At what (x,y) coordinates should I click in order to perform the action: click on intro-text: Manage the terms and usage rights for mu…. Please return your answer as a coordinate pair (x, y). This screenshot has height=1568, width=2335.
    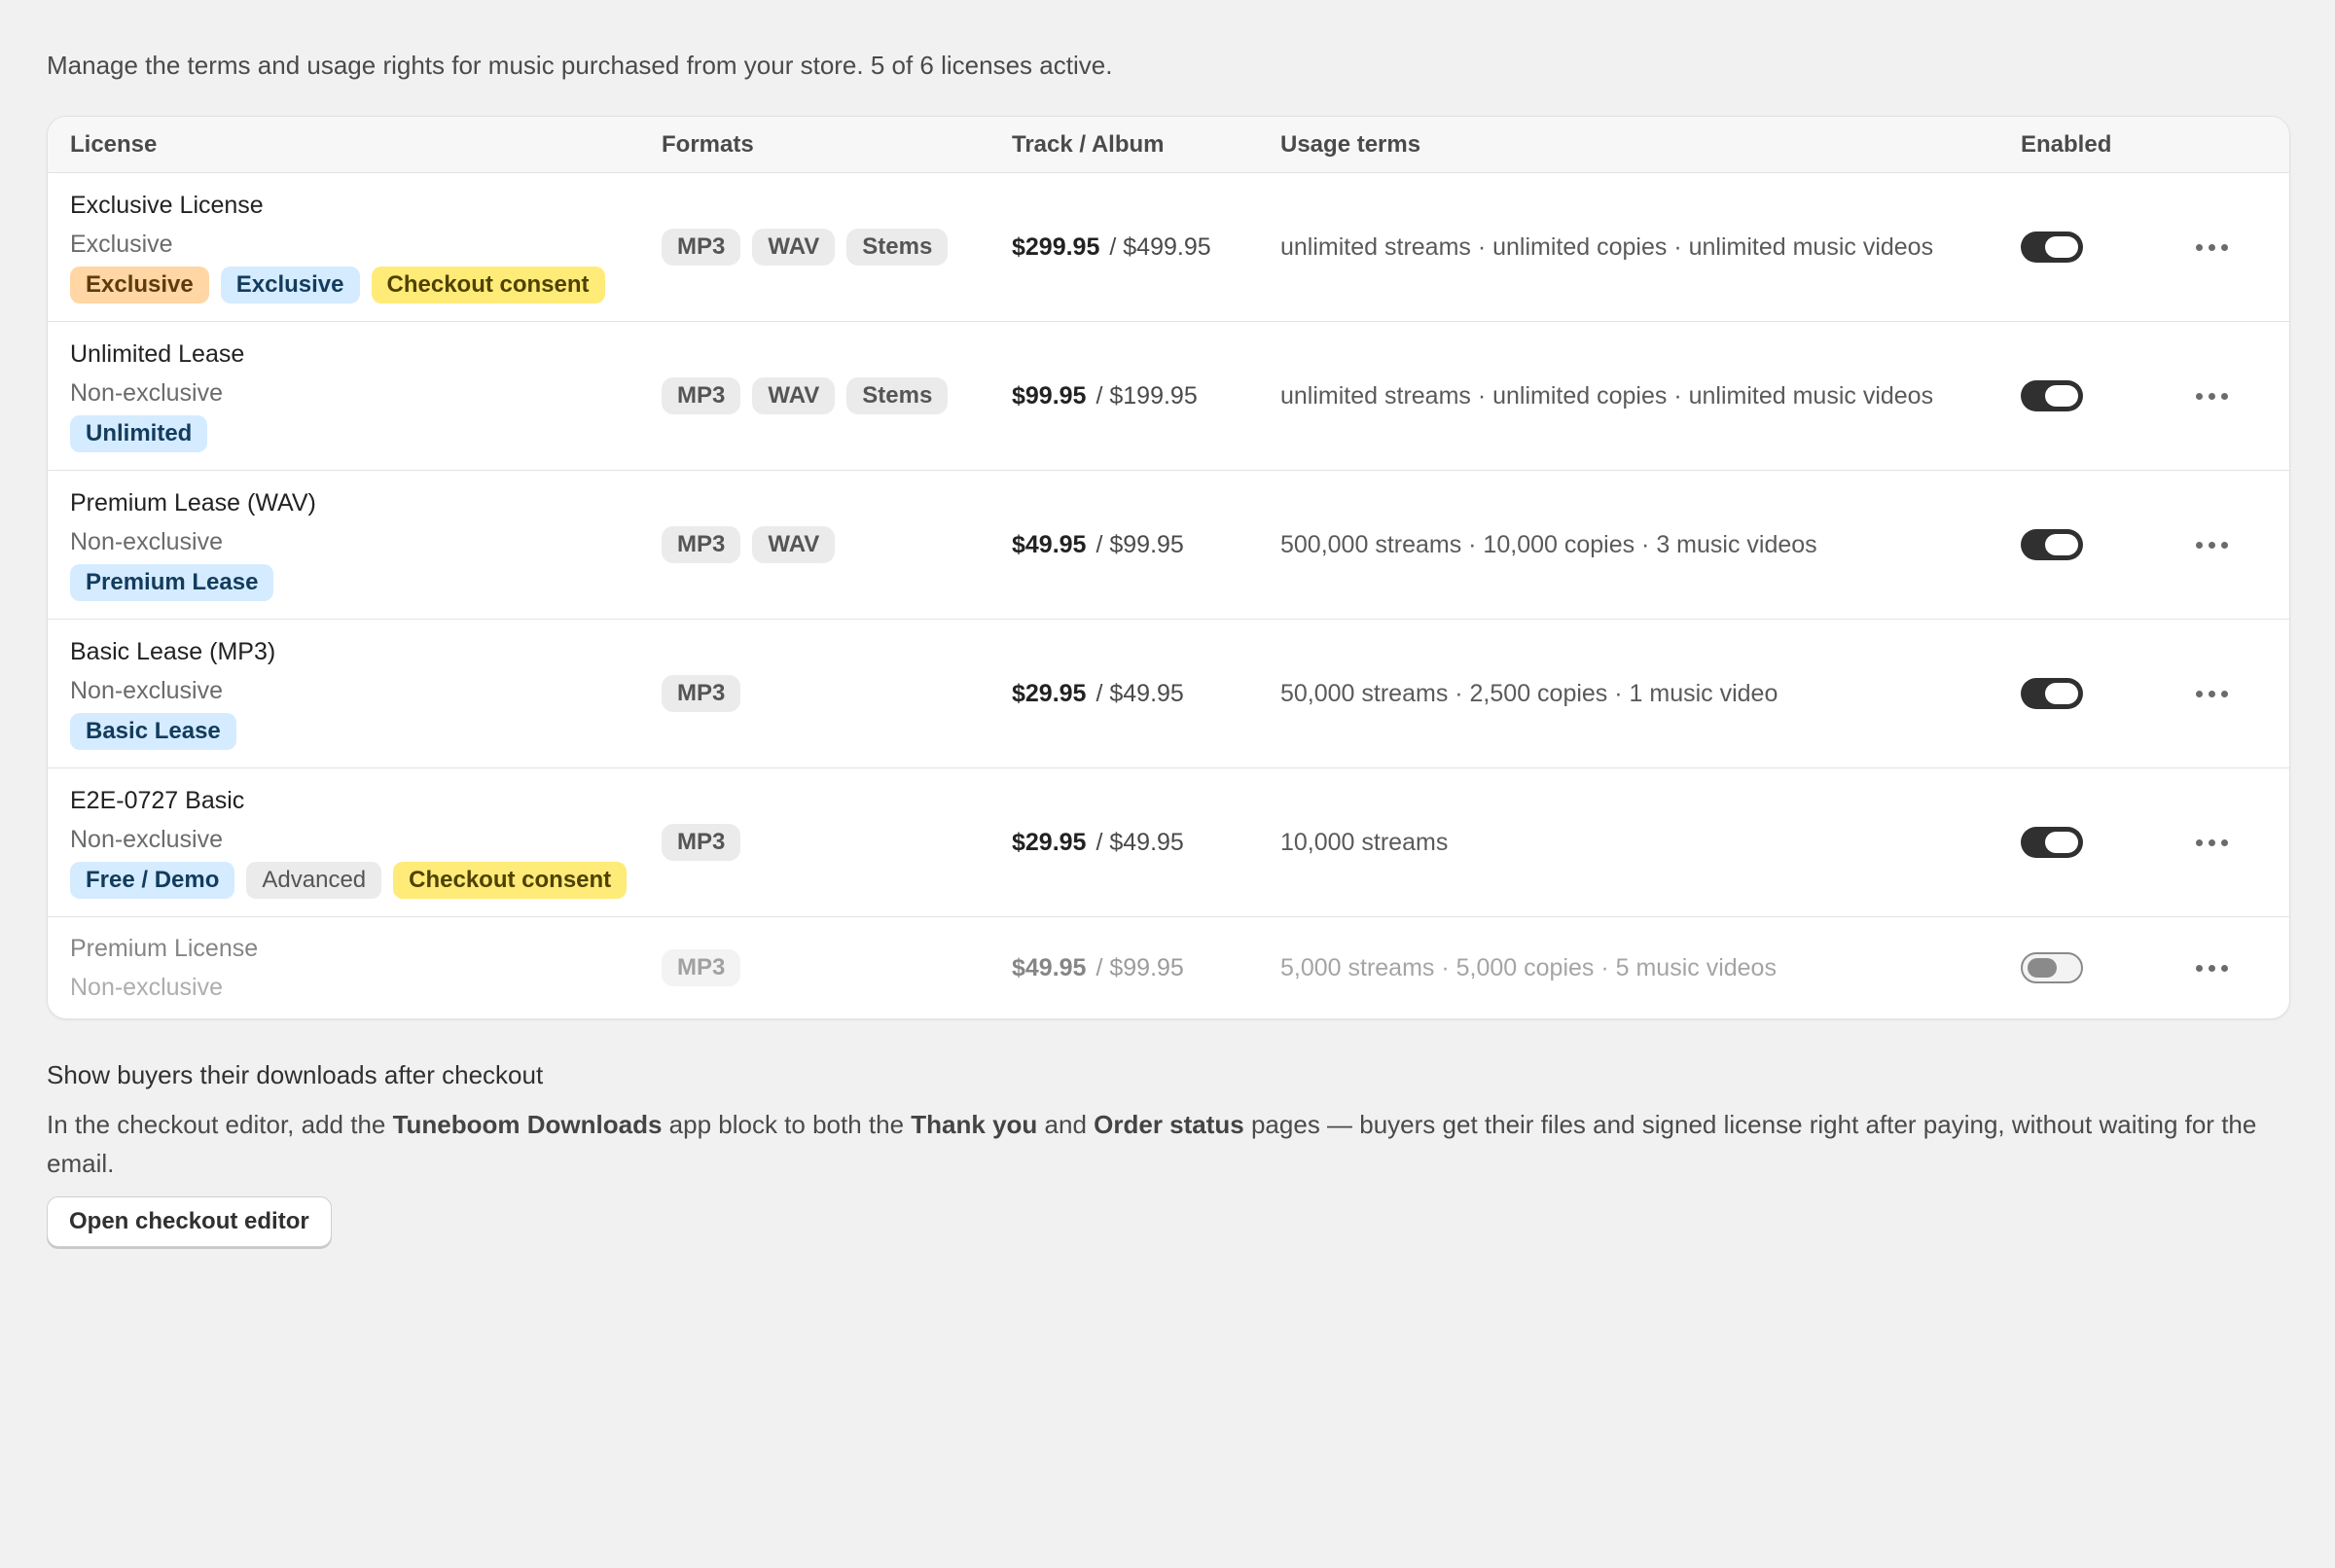
    Looking at the image, I should click on (580, 65).